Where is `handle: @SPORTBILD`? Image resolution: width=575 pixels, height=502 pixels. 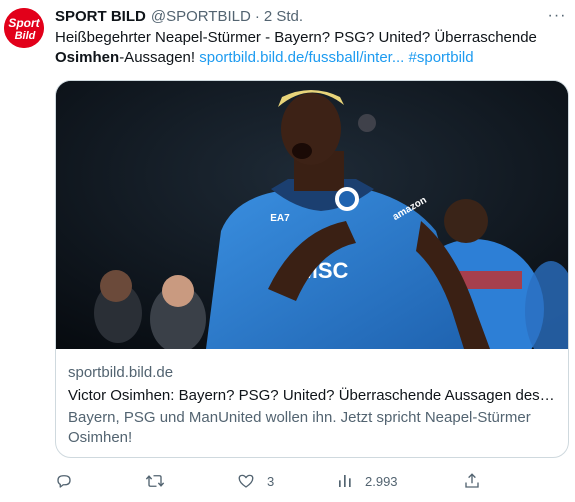
handle: @SPORTBILD is located at coordinates (201, 16).